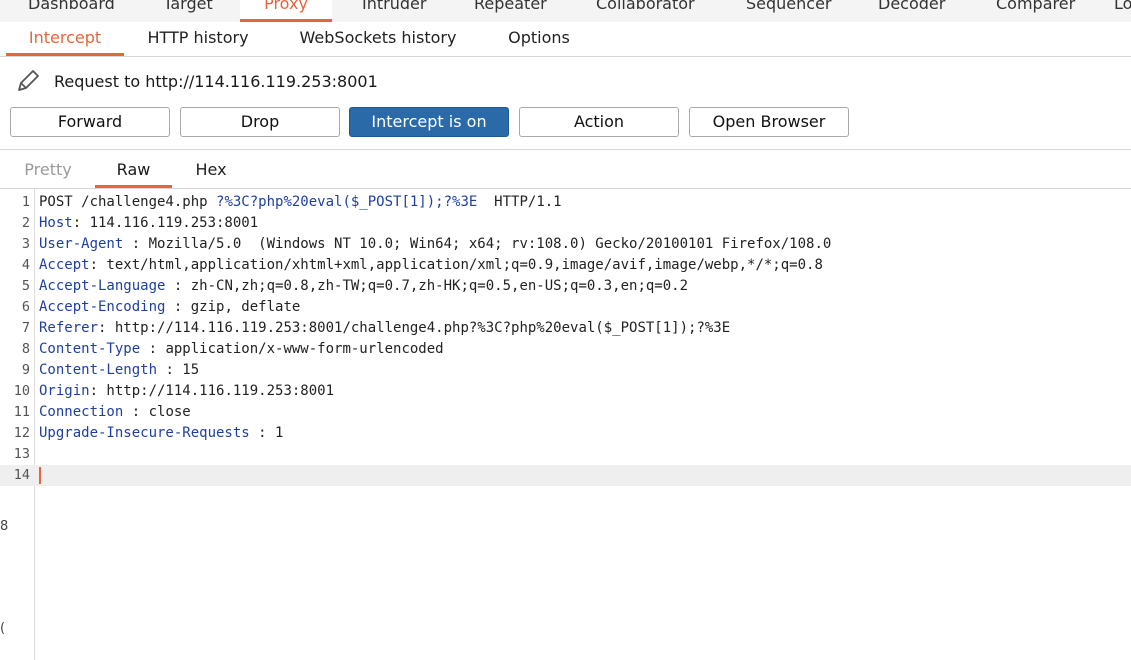 Image resolution: width=1131 pixels, height=660 pixels. What do you see at coordinates (216, 81) in the screenshot?
I see `request-target-label: Request to http://114.116.119.253:8001` at bounding box center [216, 81].